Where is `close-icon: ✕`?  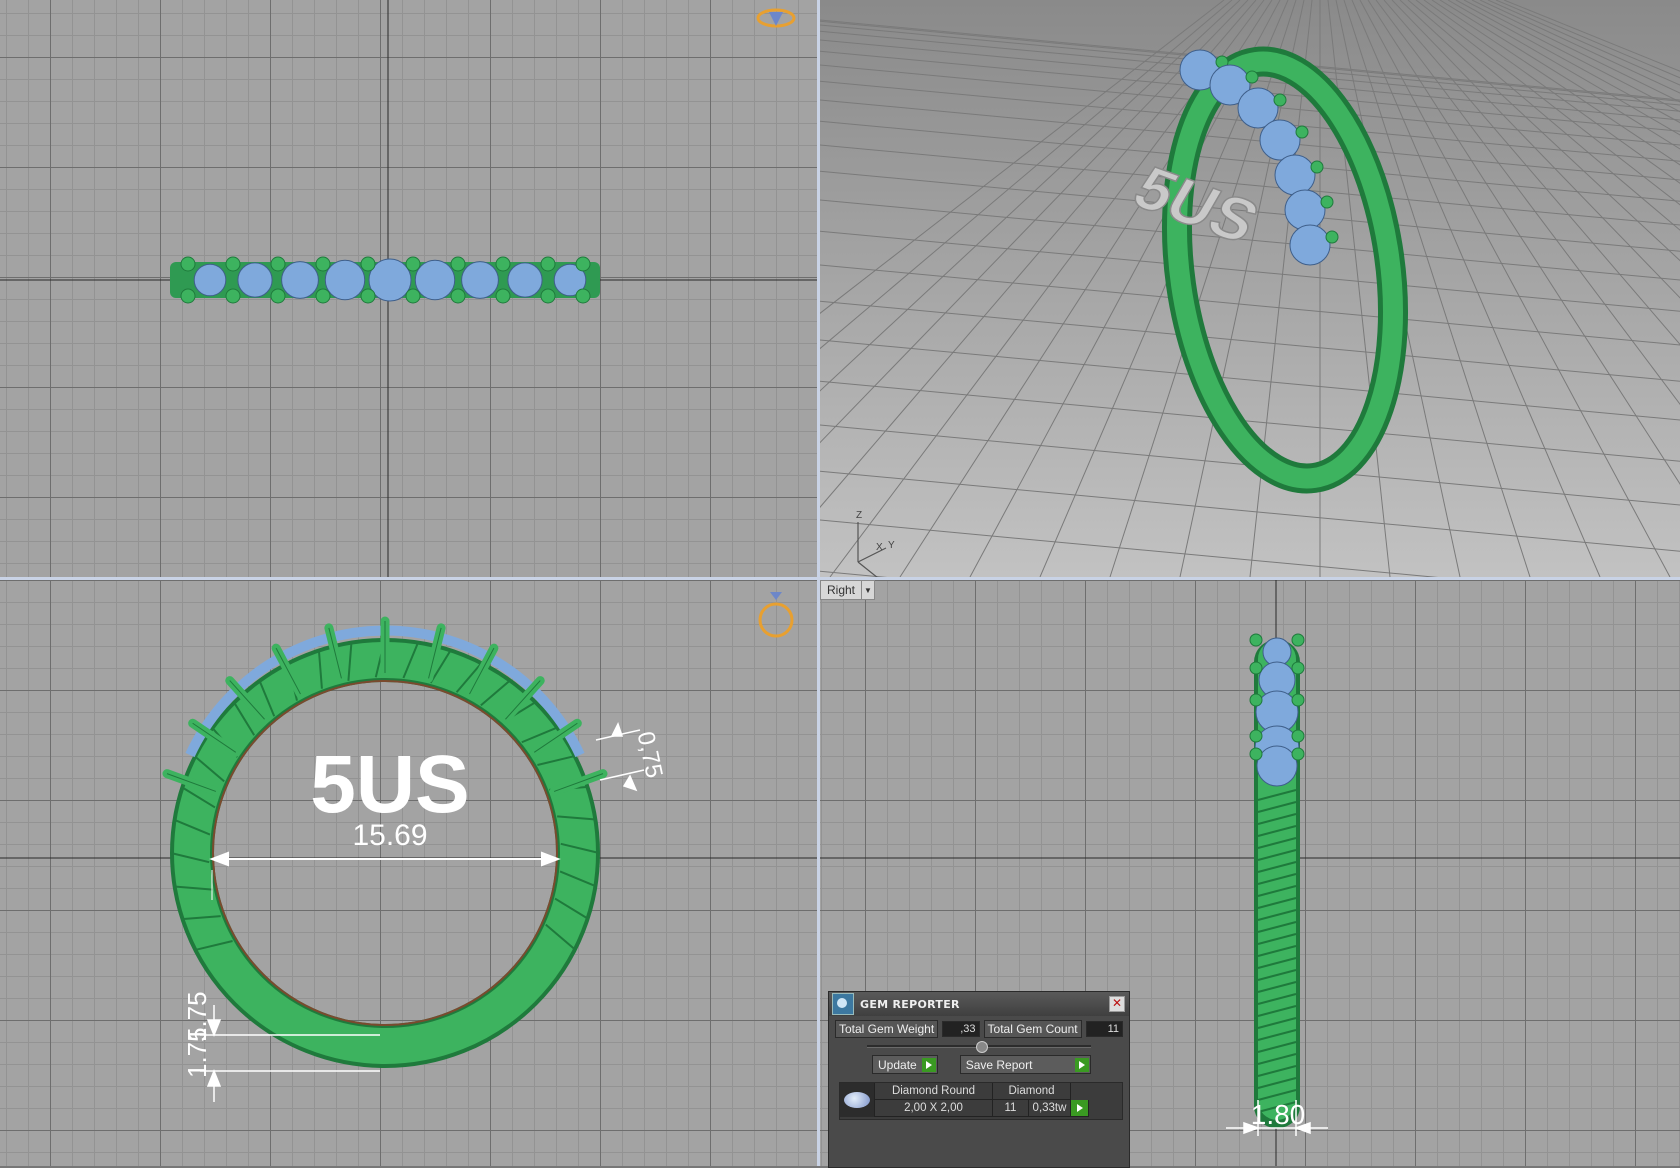 close-icon: ✕ is located at coordinates (1117, 1004).